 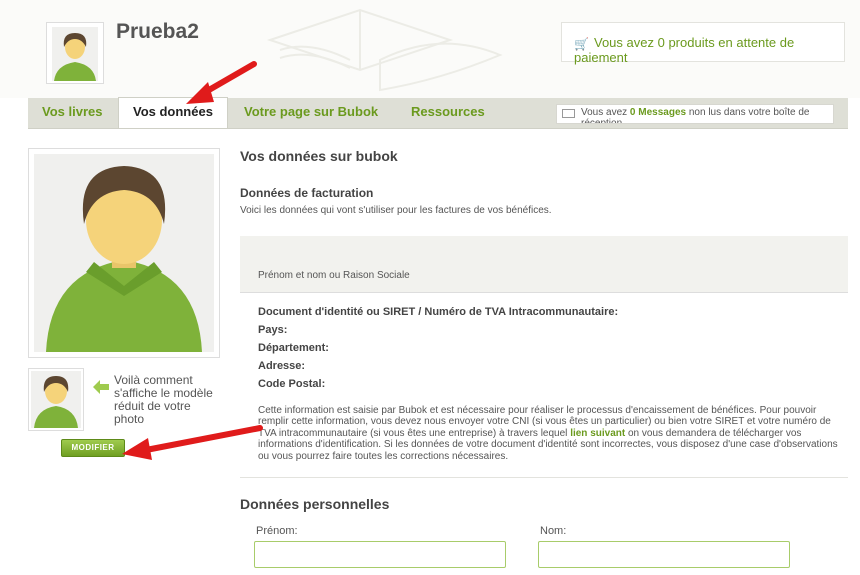 What do you see at coordinates (662, 112) in the screenshot?
I see `messages-link: Messages` at bounding box center [662, 112].